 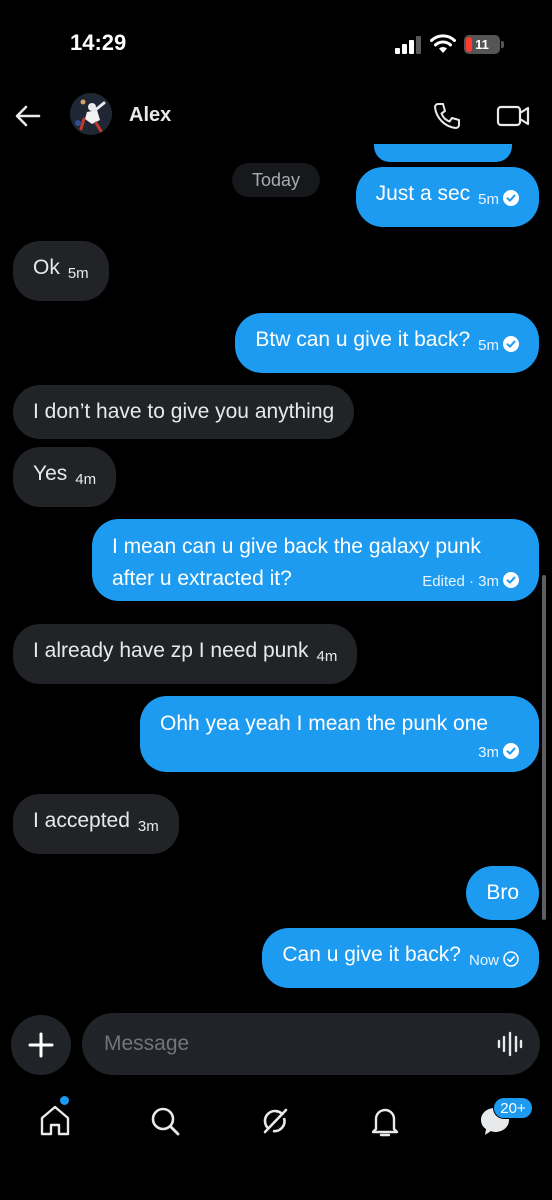 I want to click on message-time: Edited · 3m, so click(x=460, y=581).